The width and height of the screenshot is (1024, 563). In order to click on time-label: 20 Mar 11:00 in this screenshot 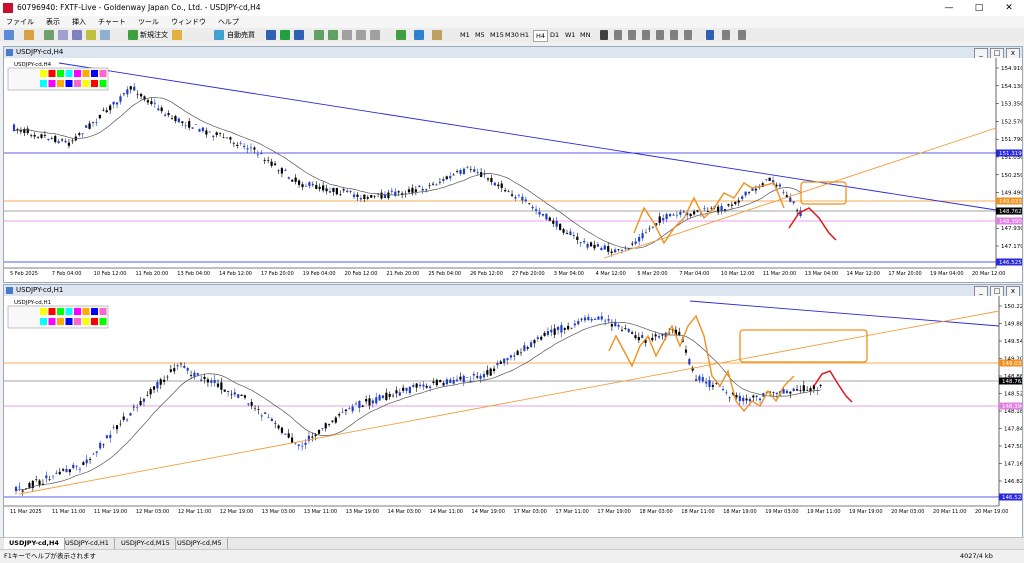, I will do `click(949, 512)`.